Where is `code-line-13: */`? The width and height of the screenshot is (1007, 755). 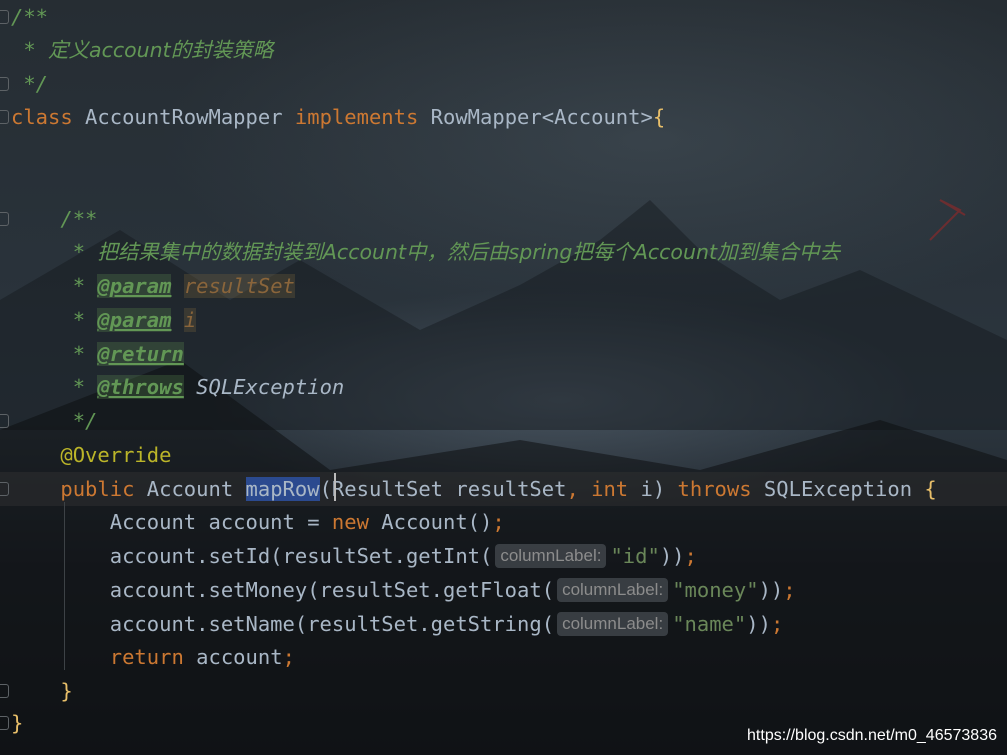 code-line-13: */ is located at coordinates (503, 421).